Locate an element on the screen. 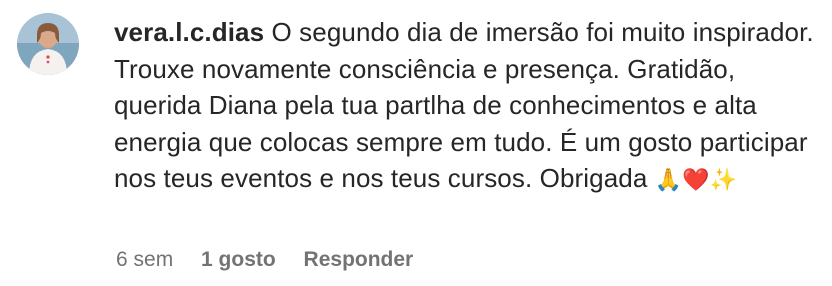 This screenshot has height=286, width=832. likes-count-button: 1 gosto is located at coordinates (238, 259).